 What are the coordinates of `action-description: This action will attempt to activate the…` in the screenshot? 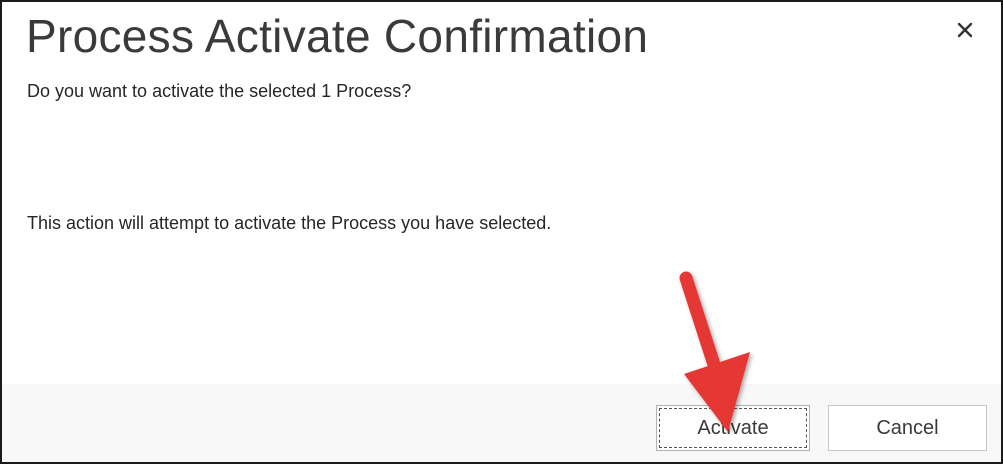 It's located at (289, 223).